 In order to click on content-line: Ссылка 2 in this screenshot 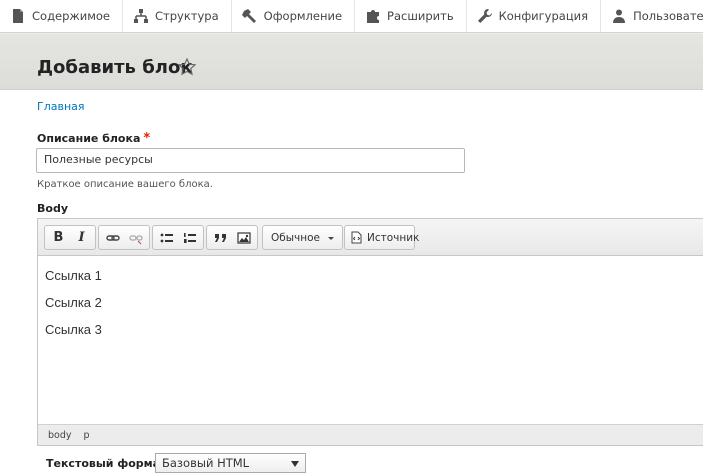, I will do `click(73, 302)`.